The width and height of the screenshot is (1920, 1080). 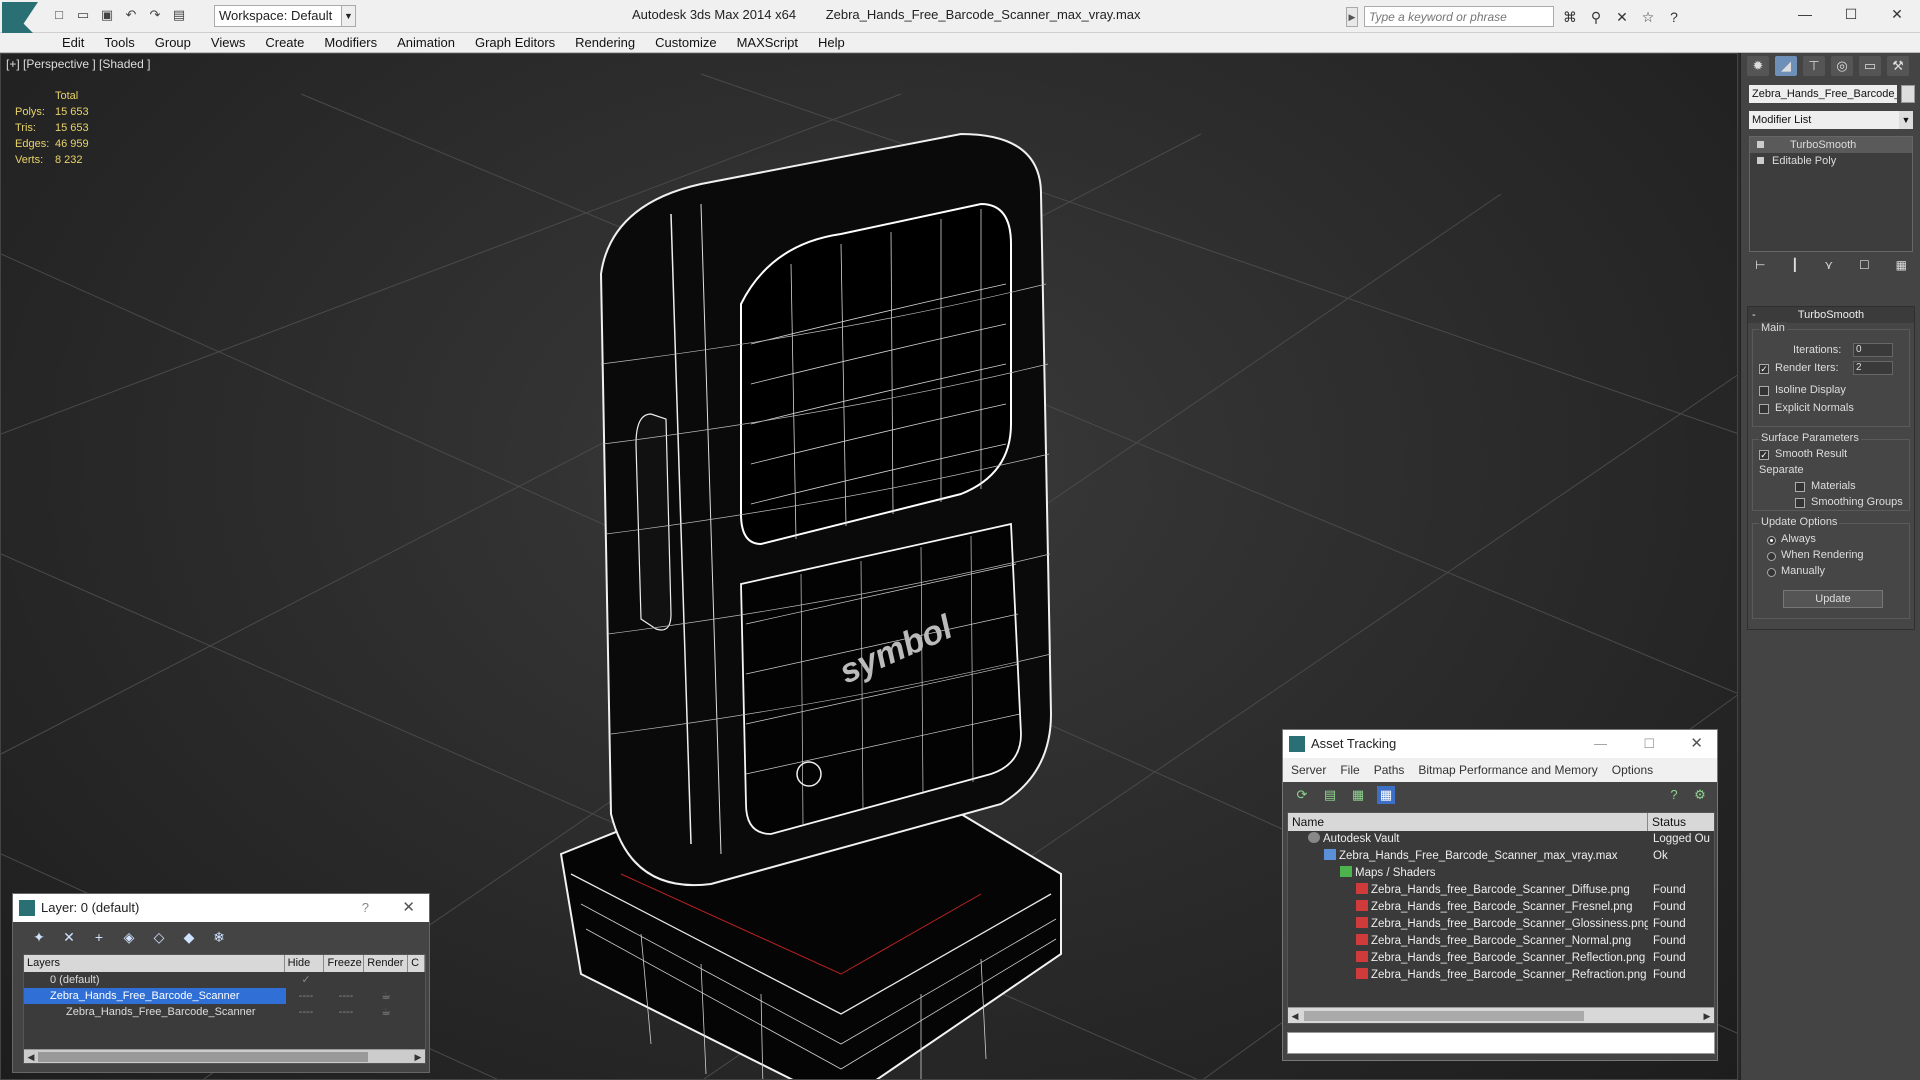 What do you see at coordinates (1814, 66) in the screenshot?
I see `hierarchy-tab-icon: ⊤` at bounding box center [1814, 66].